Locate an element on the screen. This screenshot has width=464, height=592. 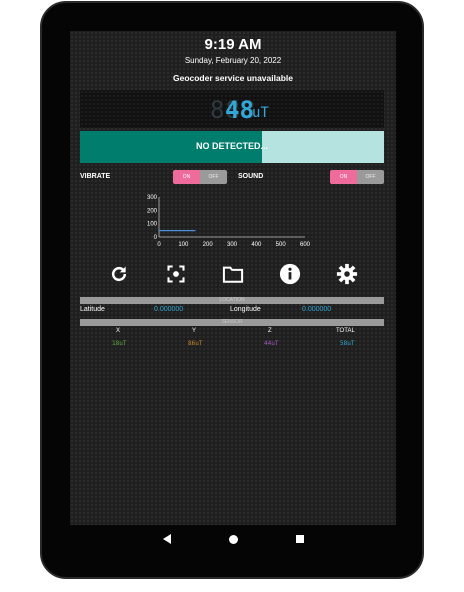
clock-date: Sunday, February 20, 2022 is located at coordinates (233, 60).